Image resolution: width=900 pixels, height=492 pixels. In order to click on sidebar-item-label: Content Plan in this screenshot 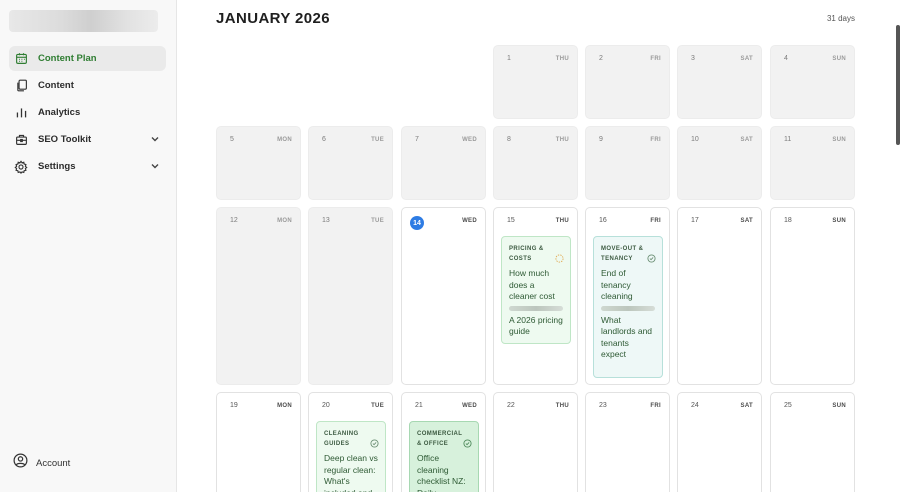, I will do `click(67, 58)`.